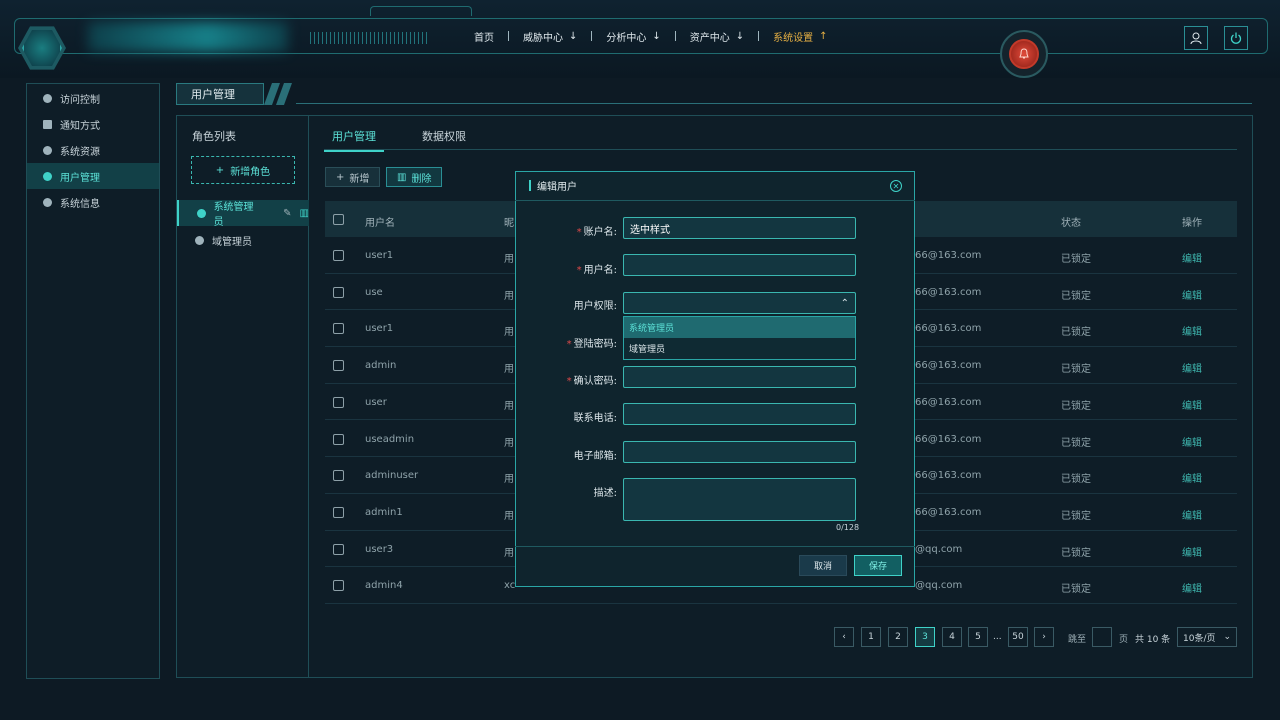 This screenshot has height=720, width=1280. I want to click on label-account: * 账户名:, so click(596, 232).